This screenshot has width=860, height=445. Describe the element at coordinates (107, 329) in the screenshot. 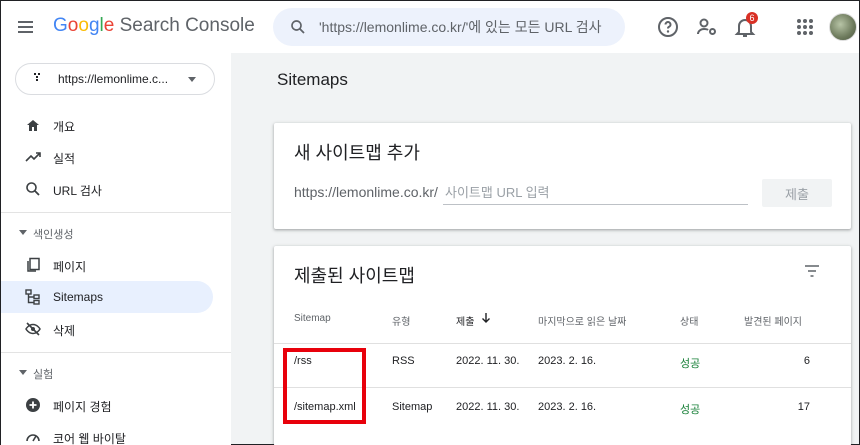

I see `nav-item-removals: 삭제` at that location.